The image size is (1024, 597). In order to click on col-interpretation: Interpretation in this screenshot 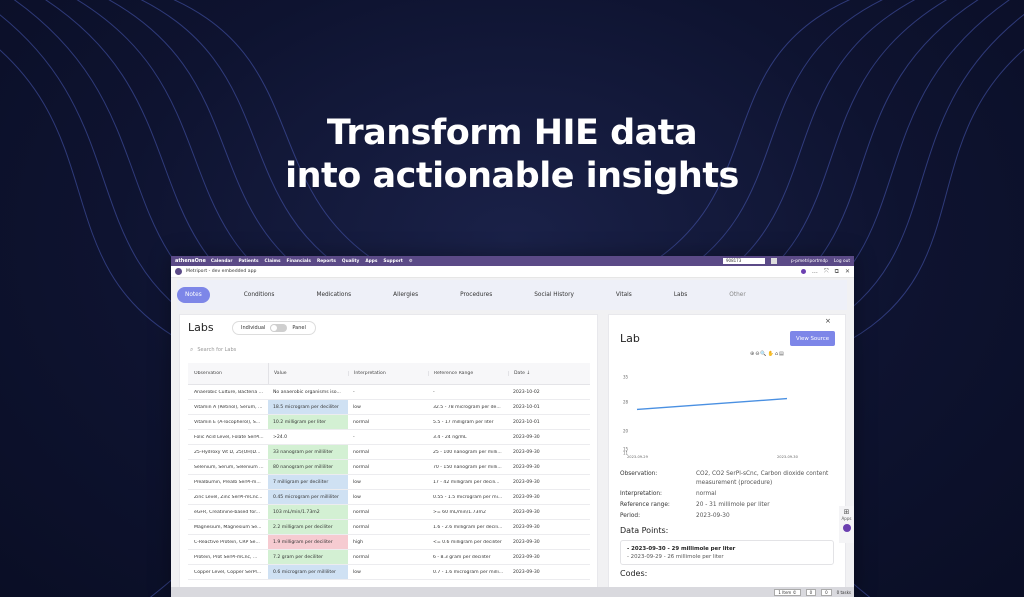, I will do `click(388, 373)`.